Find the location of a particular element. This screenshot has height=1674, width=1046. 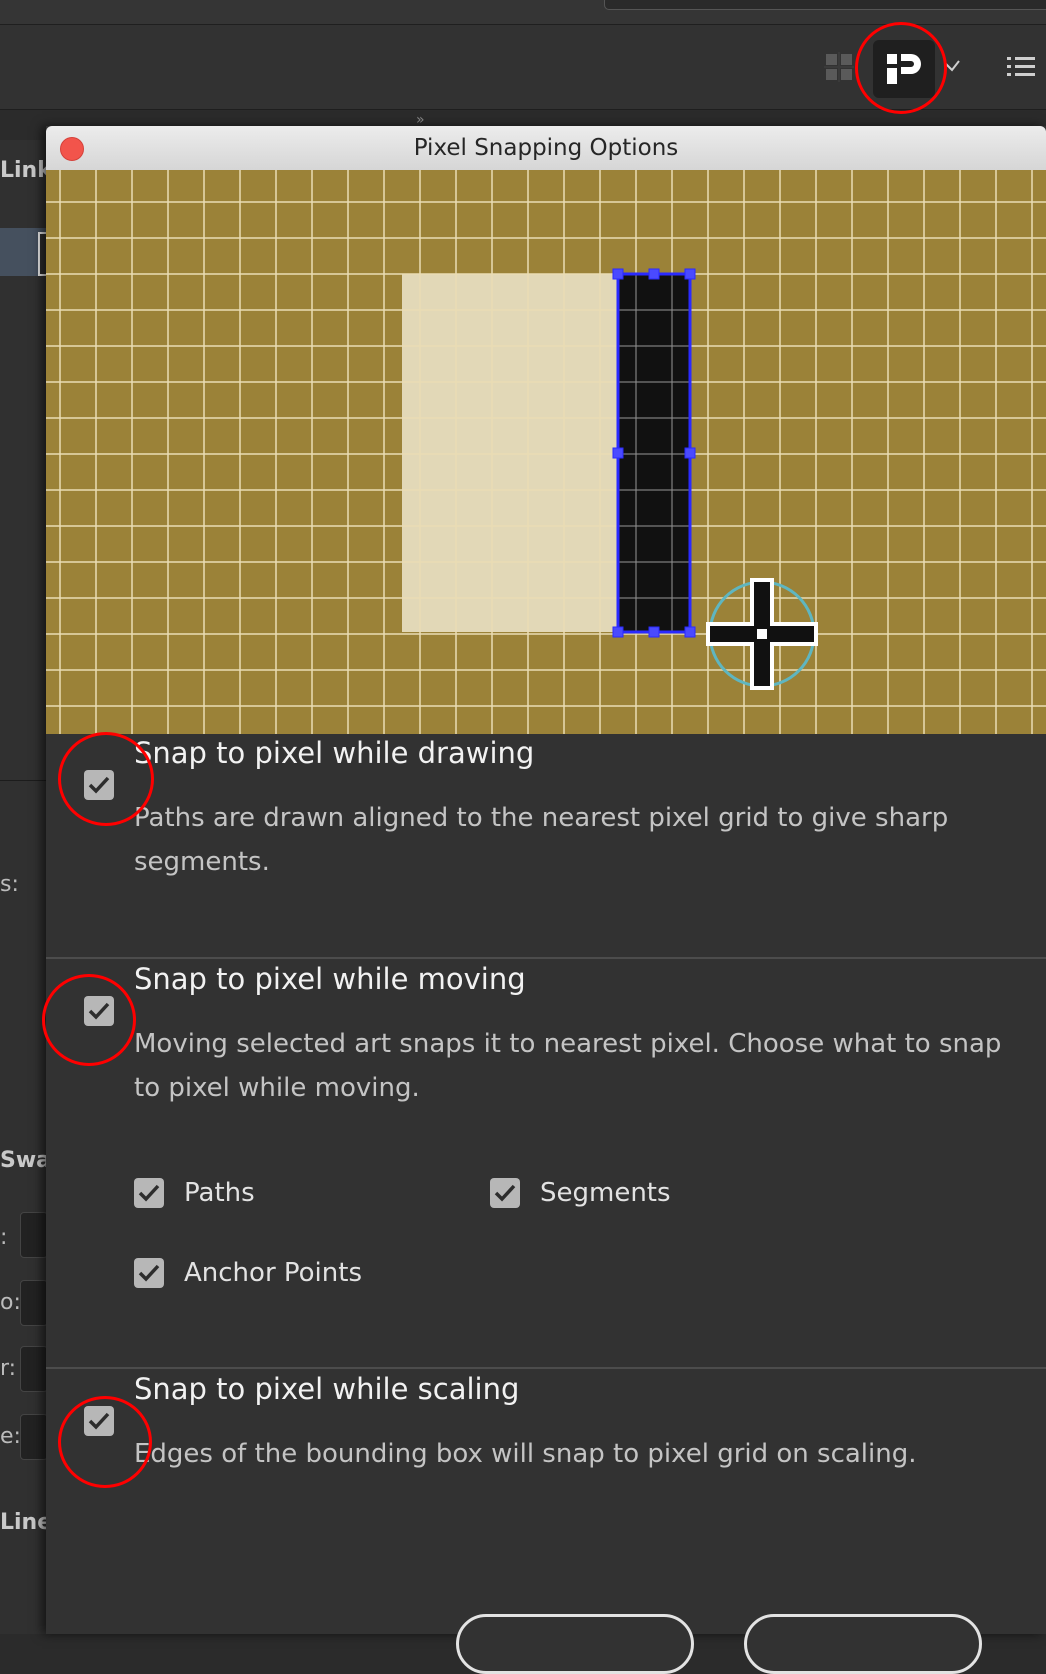

snap-drawing-checkbox is located at coordinates (99, 785).